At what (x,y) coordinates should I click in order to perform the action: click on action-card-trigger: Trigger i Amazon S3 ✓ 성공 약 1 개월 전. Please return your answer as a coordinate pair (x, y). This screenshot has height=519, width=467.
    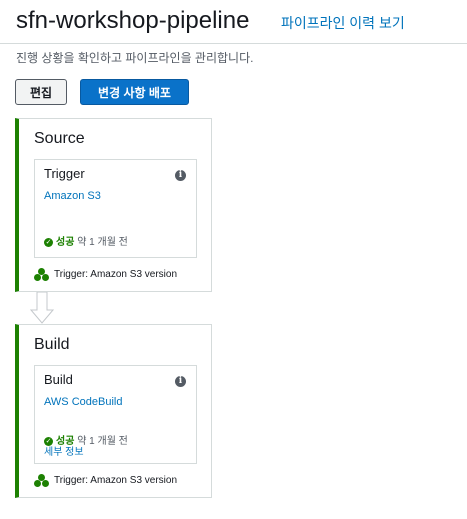
    Looking at the image, I should click on (115, 208).